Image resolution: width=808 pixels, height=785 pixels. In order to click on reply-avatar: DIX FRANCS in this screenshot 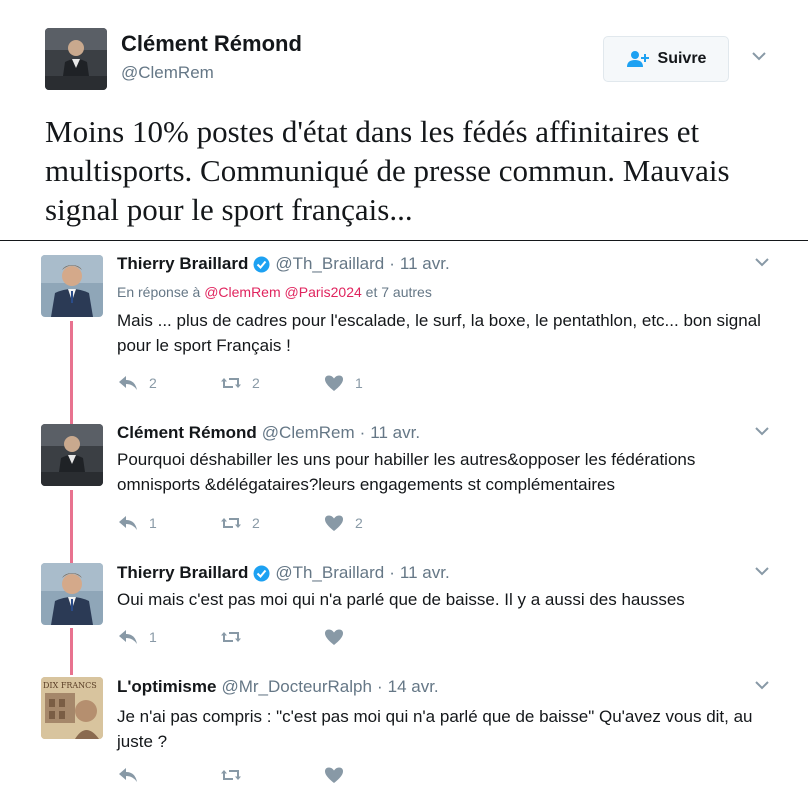, I will do `click(72, 708)`.